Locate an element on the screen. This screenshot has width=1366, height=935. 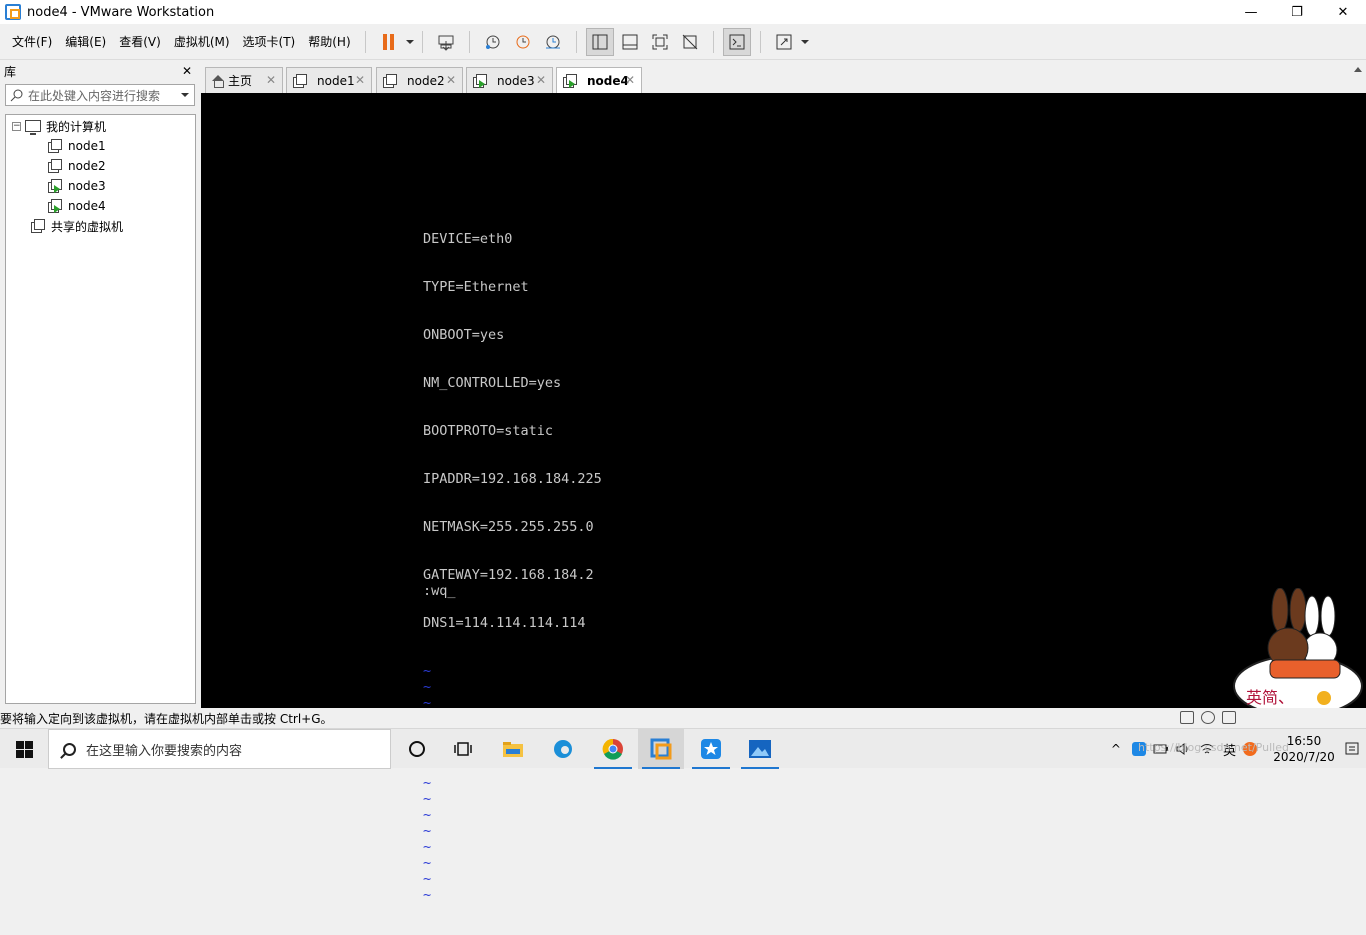
pause-icon is located at coordinates (389, 41).